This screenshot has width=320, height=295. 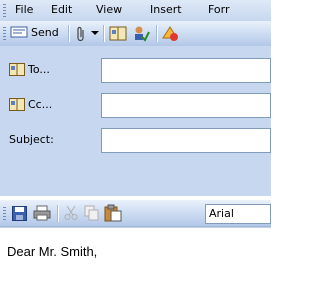 I want to click on menu-grip, so click(x=4, y=10).